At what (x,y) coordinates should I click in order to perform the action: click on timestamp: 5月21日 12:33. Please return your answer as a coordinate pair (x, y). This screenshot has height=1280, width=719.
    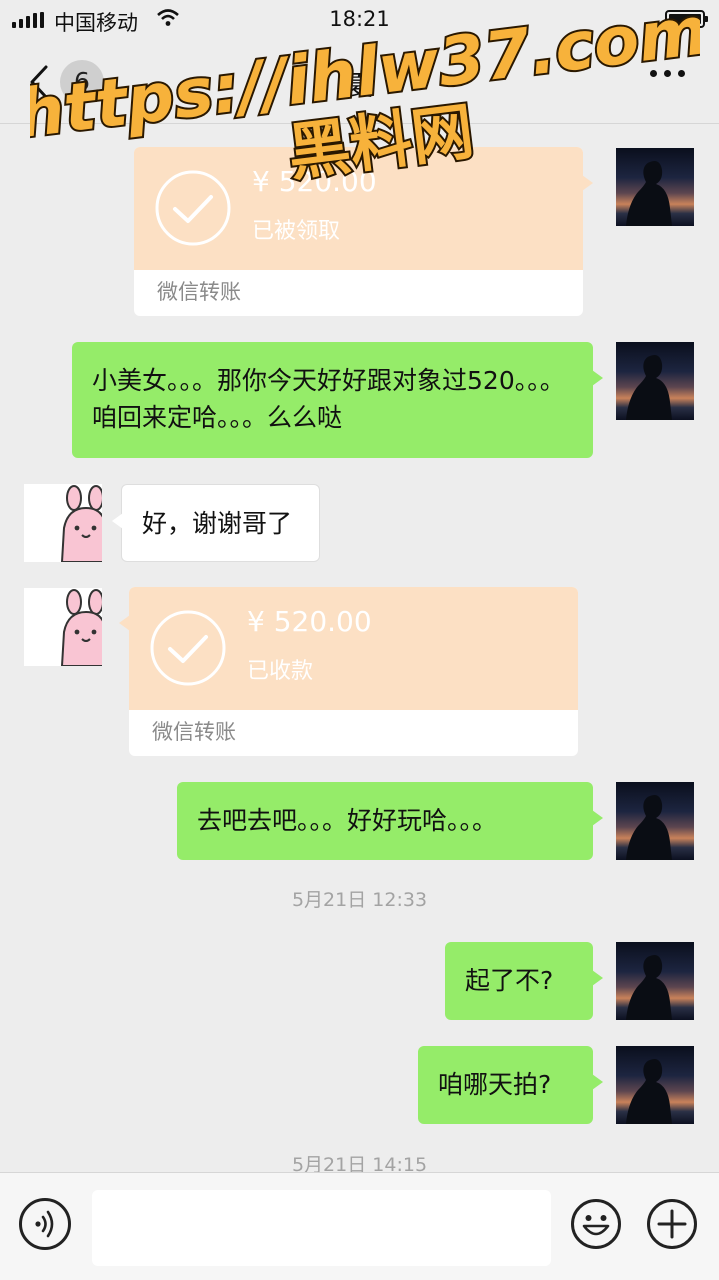
    Looking at the image, I should click on (359, 900).